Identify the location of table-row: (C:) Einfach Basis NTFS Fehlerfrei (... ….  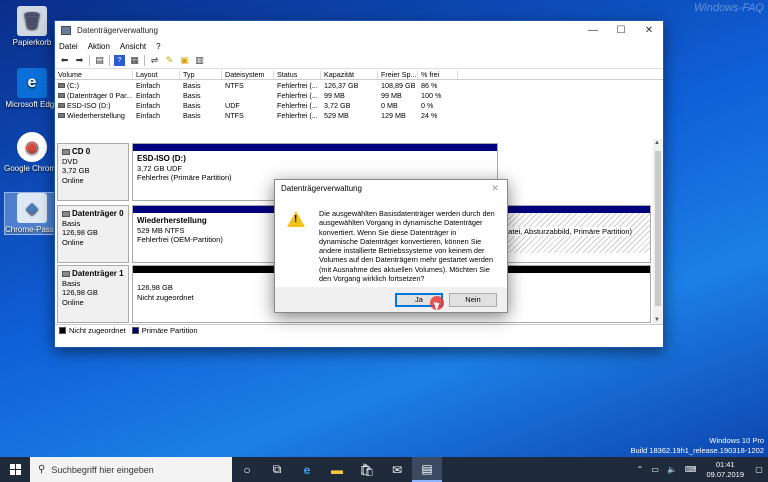
(359, 85).